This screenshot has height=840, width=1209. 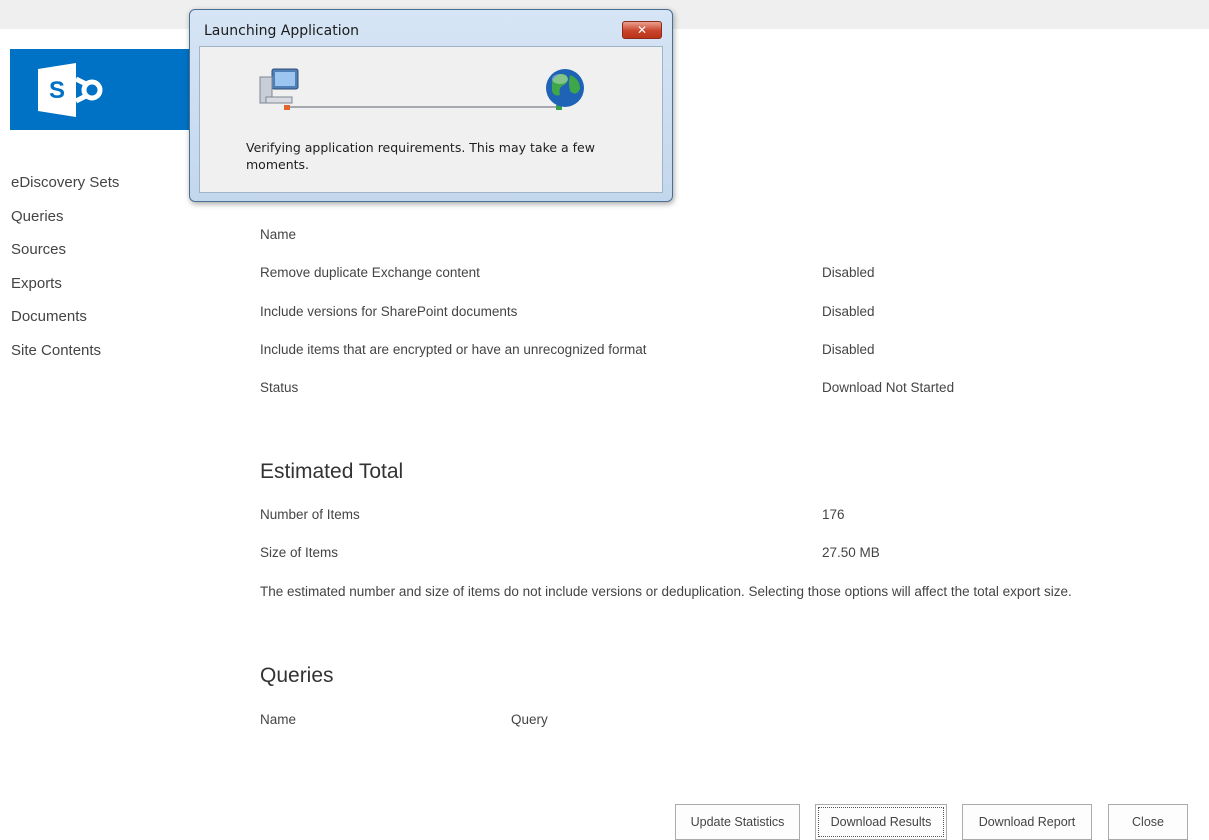 What do you see at coordinates (881, 822) in the screenshot?
I see `download-results-button: Download Results` at bounding box center [881, 822].